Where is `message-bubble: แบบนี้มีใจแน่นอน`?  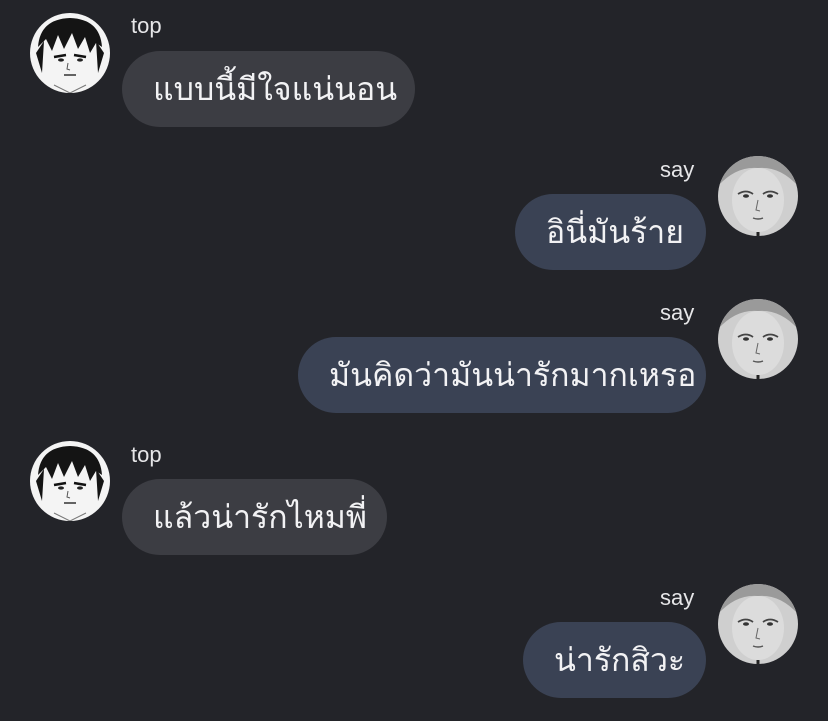
message-bubble: แบบนี้มีใจแน่นอน is located at coordinates (268, 89).